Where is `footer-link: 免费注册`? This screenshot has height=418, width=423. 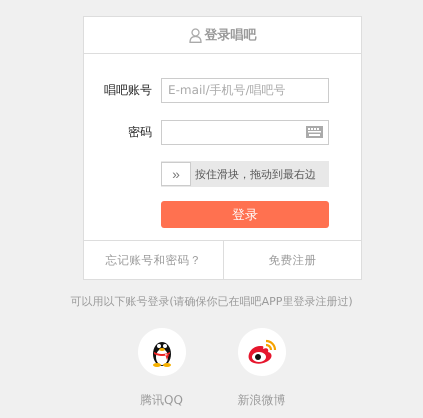
footer-link: 免费注册 is located at coordinates (291, 260).